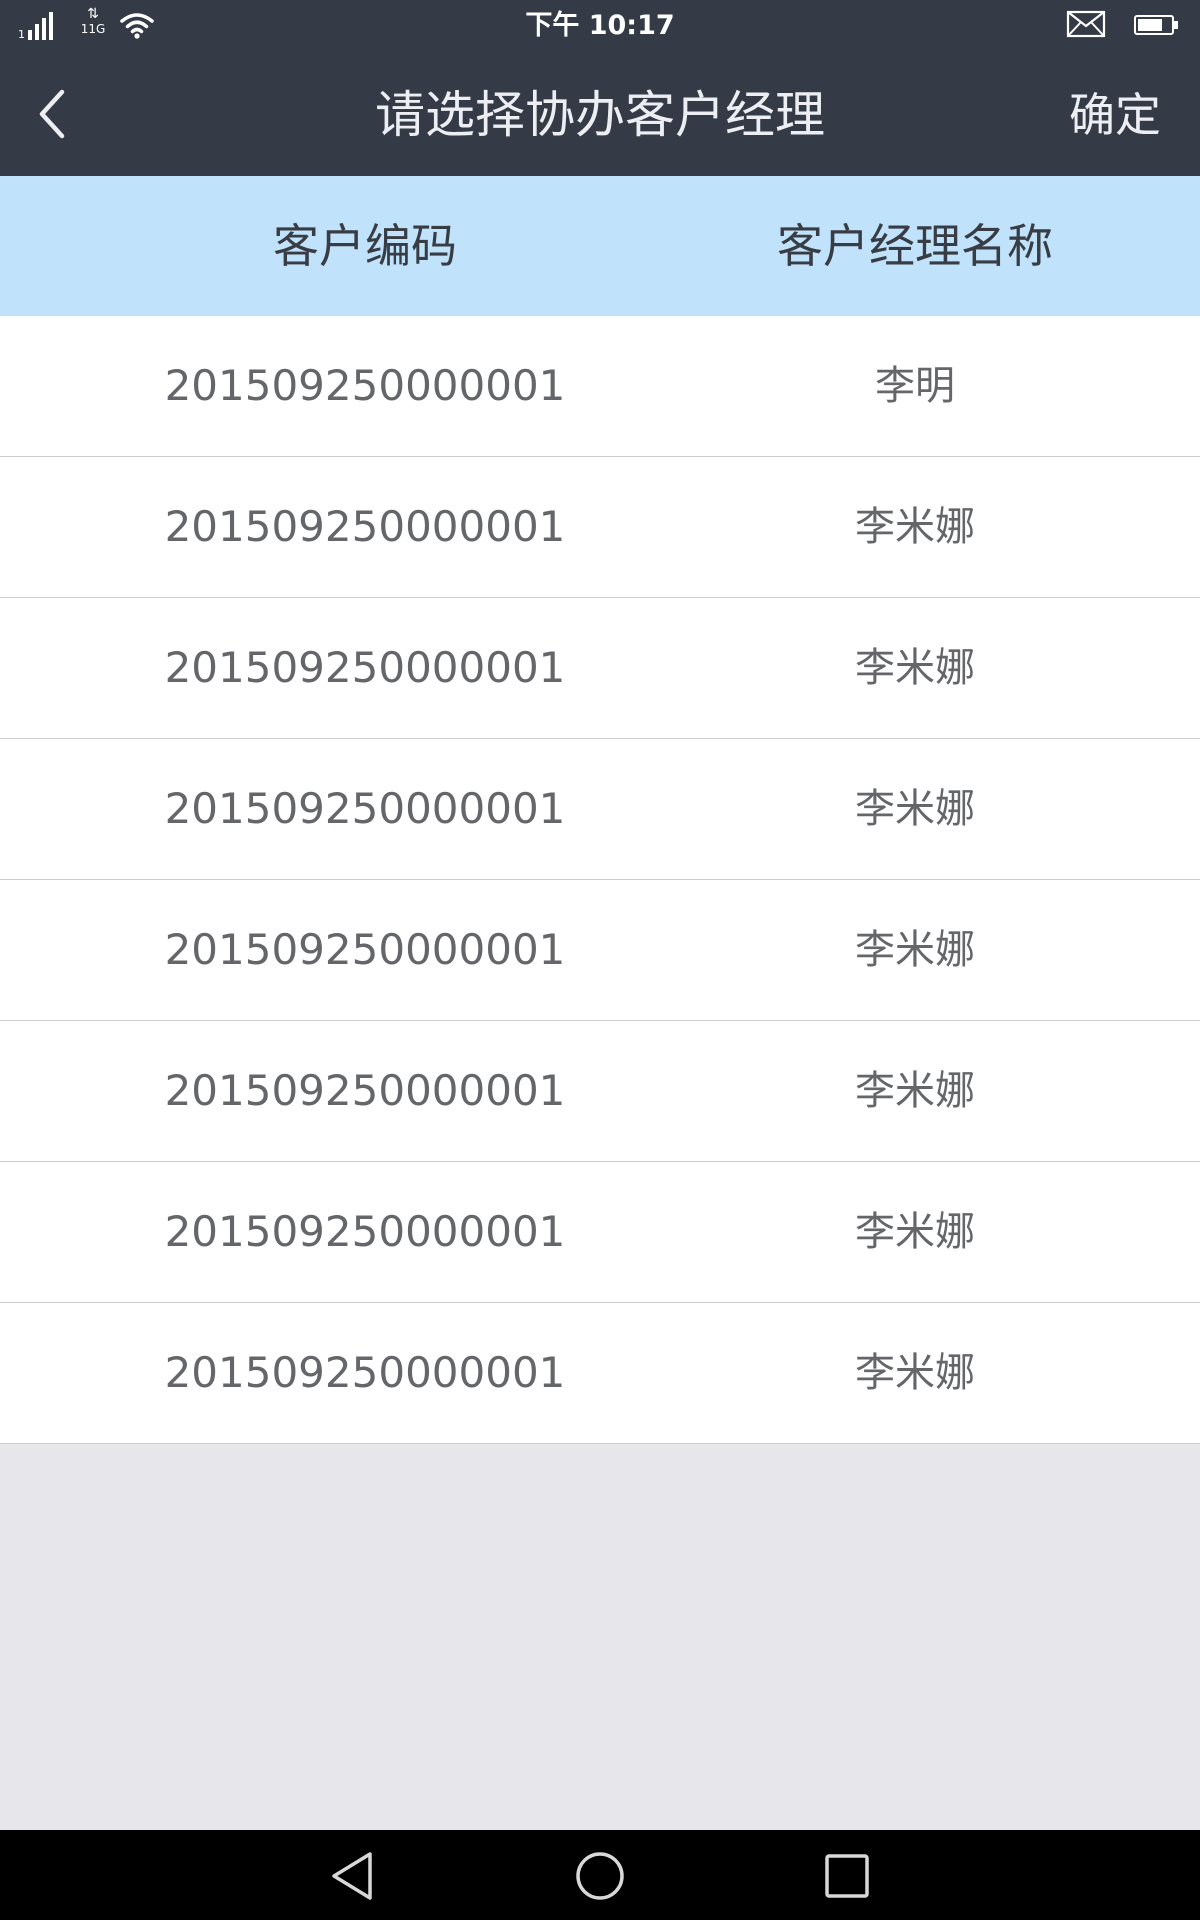 This screenshot has width=1200, height=1920. I want to click on network-type-indicator: ⇅ 11G, so click(93, 24).